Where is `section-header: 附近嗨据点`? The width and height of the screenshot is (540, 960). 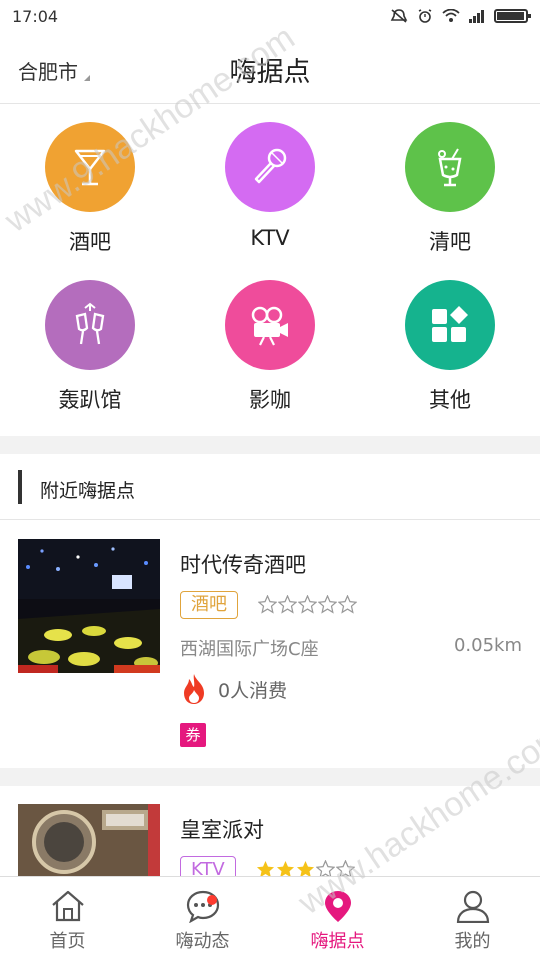
section-header: 附近嗨据点 is located at coordinates (270, 487).